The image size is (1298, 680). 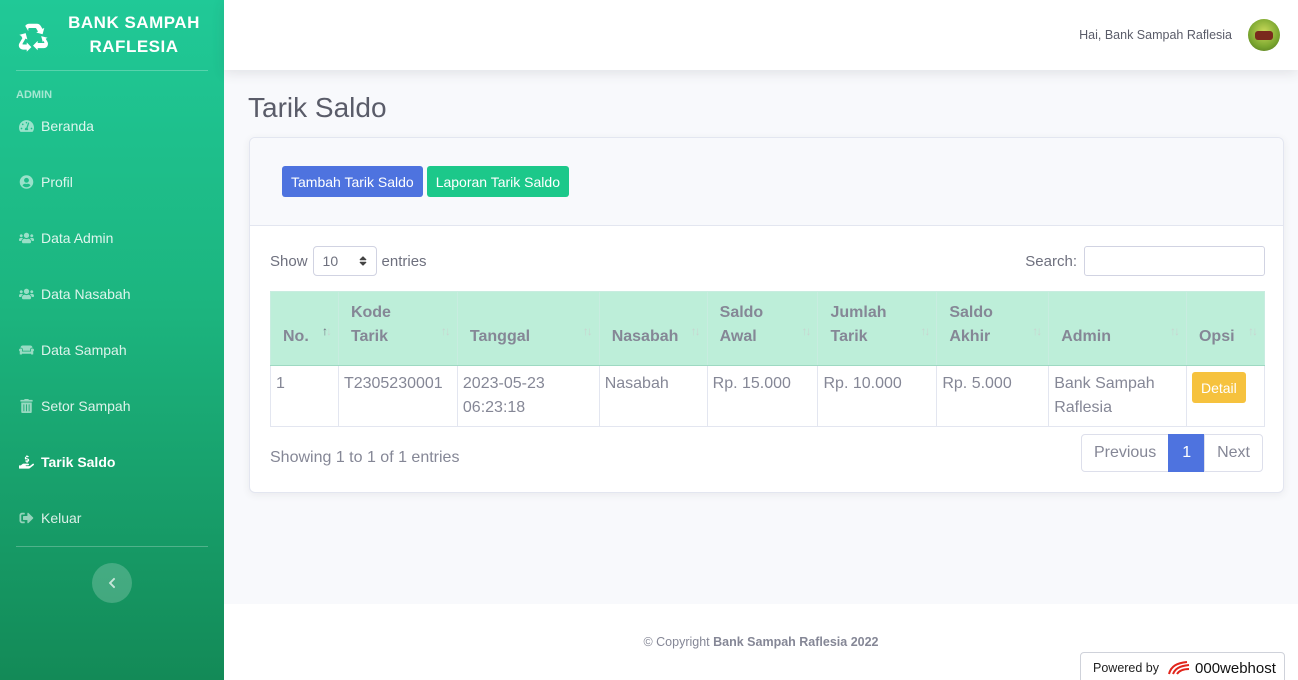 I want to click on column-header-kode-tarik: Kode Tarik ↑↓, so click(x=397, y=328).